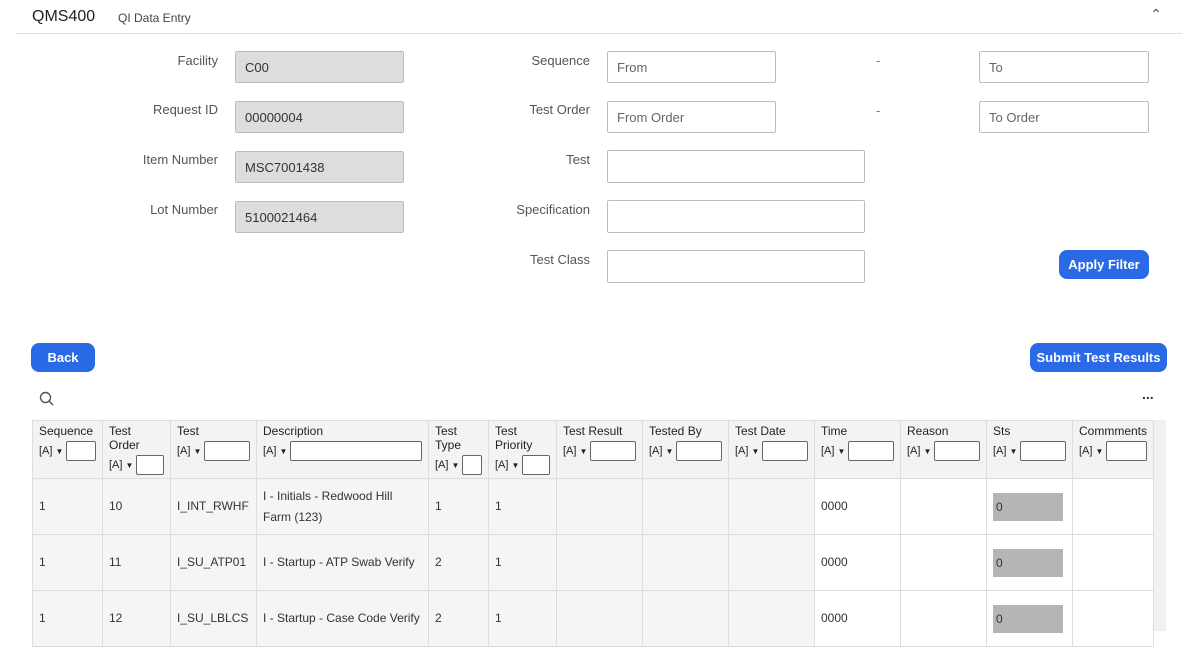 This screenshot has height=647, width=1200. Describe the element at coordinates (736, 166) in the screenshot. I see `test-input` at that location.